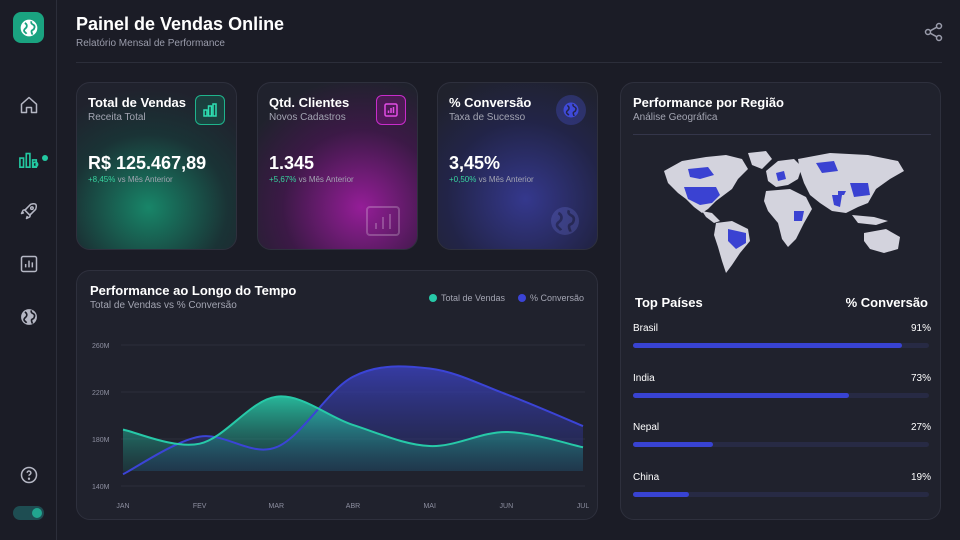  Describe the element at coordinates (150, 43) in the screenshot. I see `page-subtitle: Relatório Mensal de Performance` at that location.